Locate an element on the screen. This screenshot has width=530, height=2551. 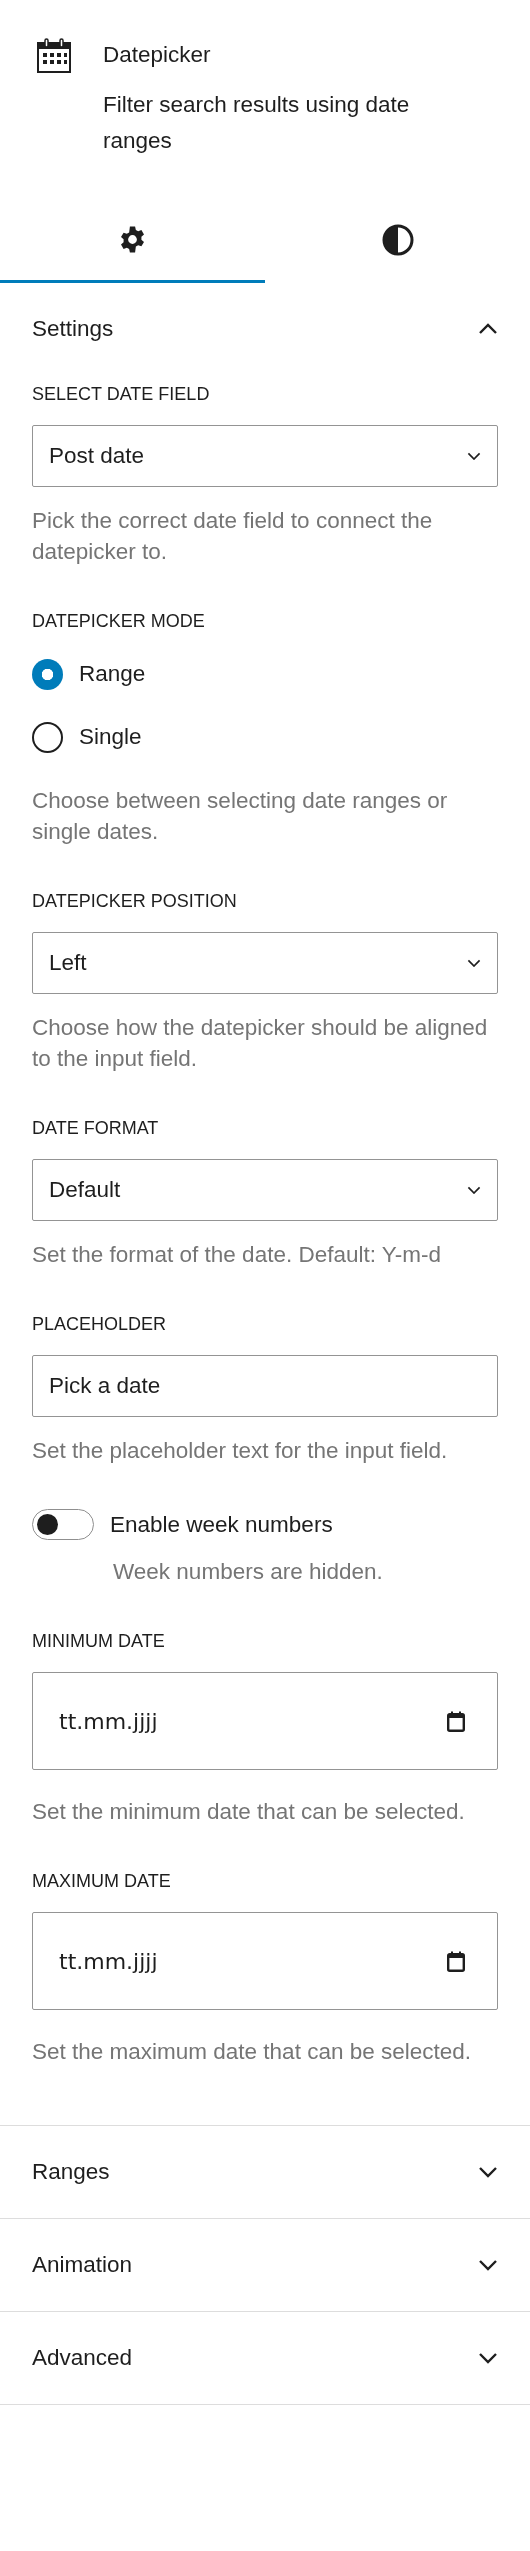
select-field: Default is located at coordinates (265, 1190).